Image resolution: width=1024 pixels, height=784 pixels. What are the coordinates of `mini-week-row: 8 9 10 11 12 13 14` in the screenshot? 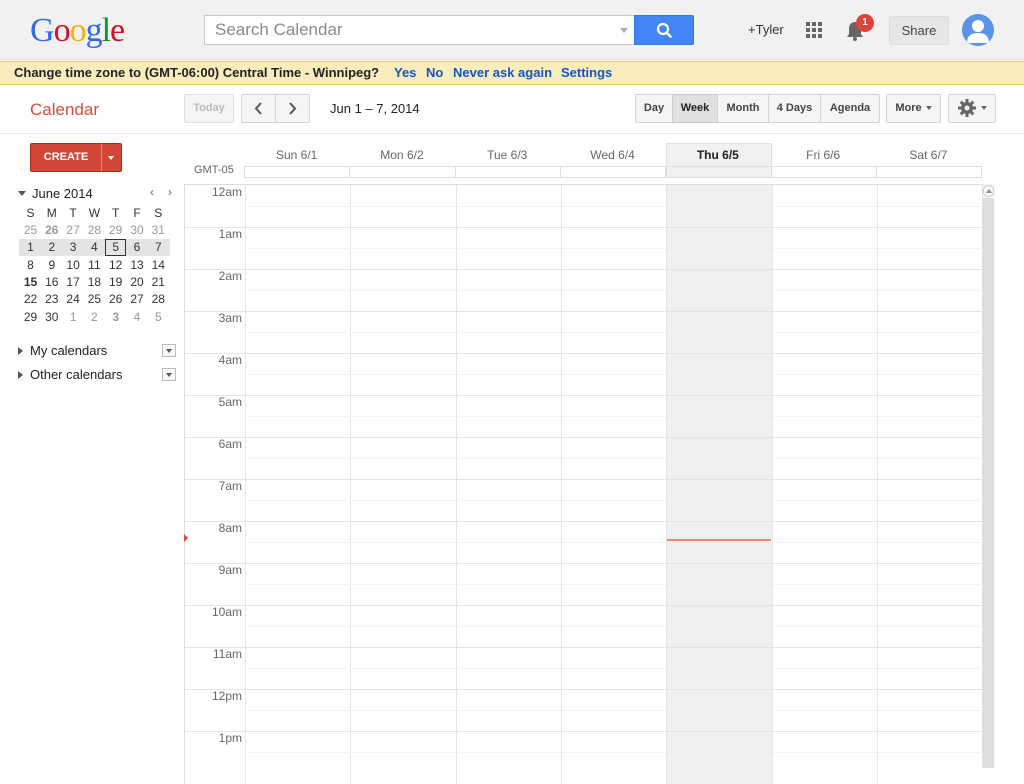 It's located at (103, 265).